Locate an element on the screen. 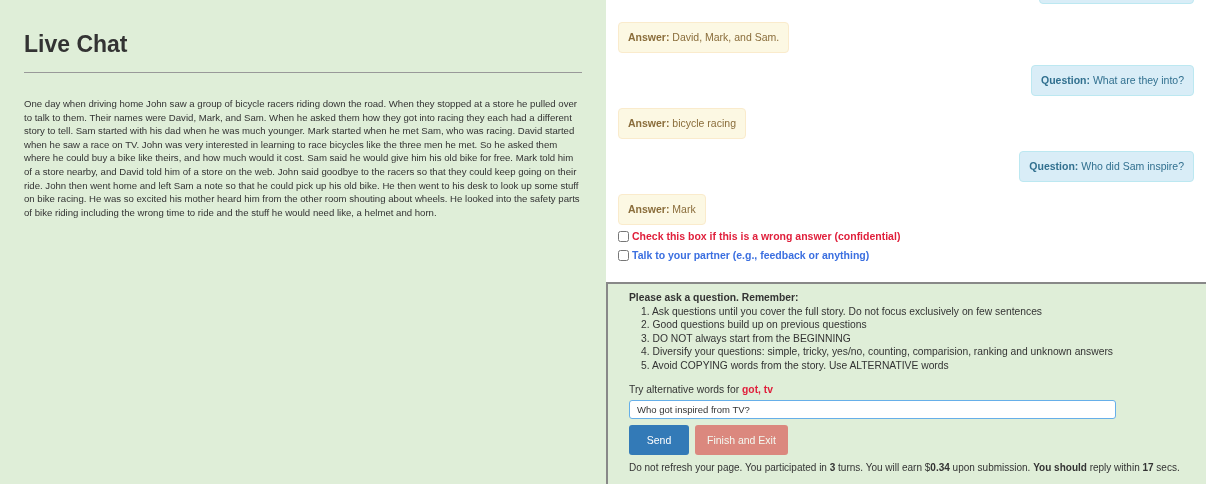 The image size is (1206, 484). form-heading: Please ask a question. Remember: is located at coordinates (714, 298).